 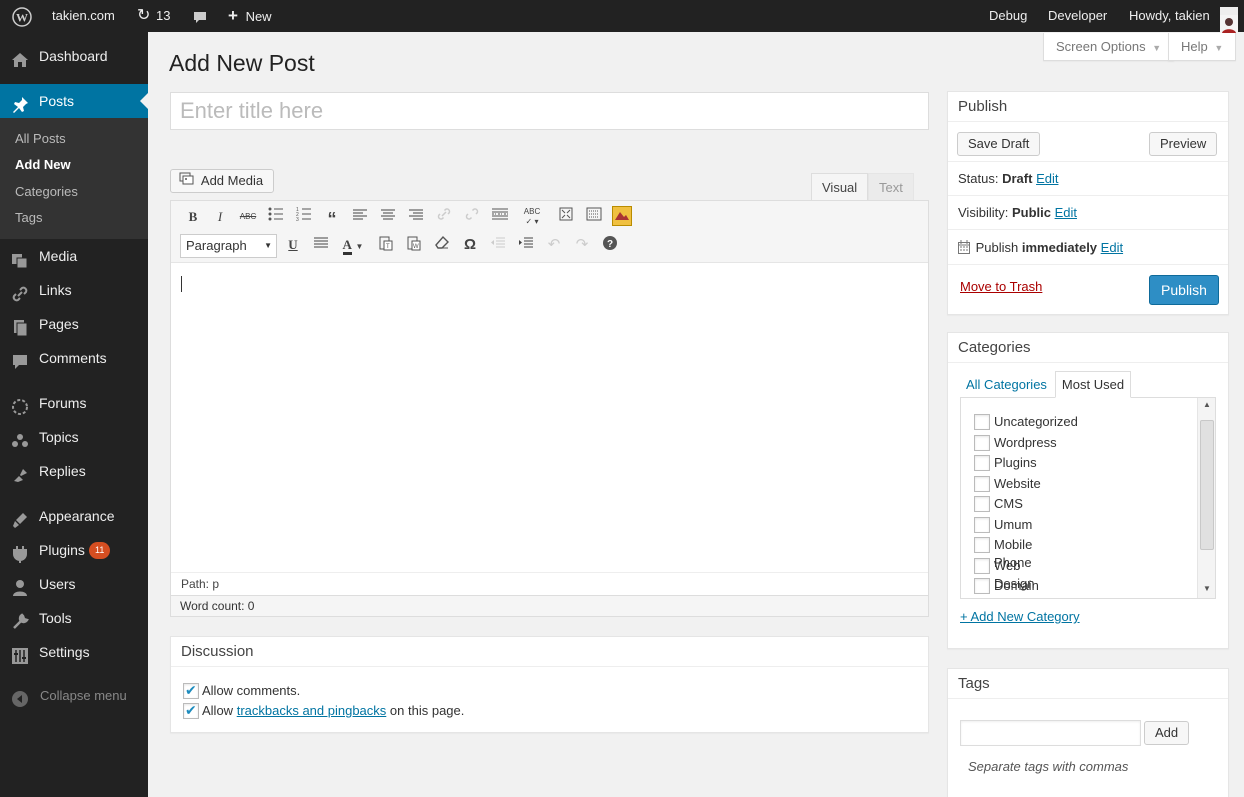 I want to click on menu-plugins: Plugins 11, so click(x=74, y=550).